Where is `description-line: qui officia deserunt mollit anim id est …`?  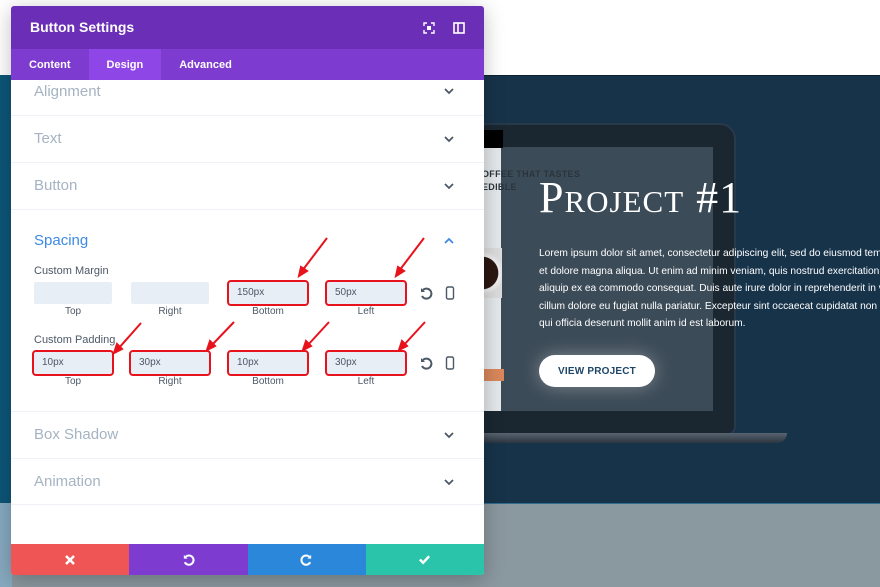
description-line: qui officia deserunt mollit anim id est … is located at coordinates (642, 324).